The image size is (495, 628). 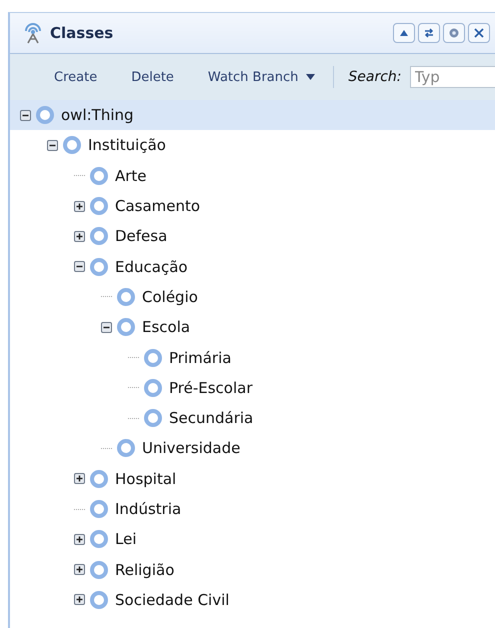 I want to click on swap-arrows-icon, so click(x=429, y=33).